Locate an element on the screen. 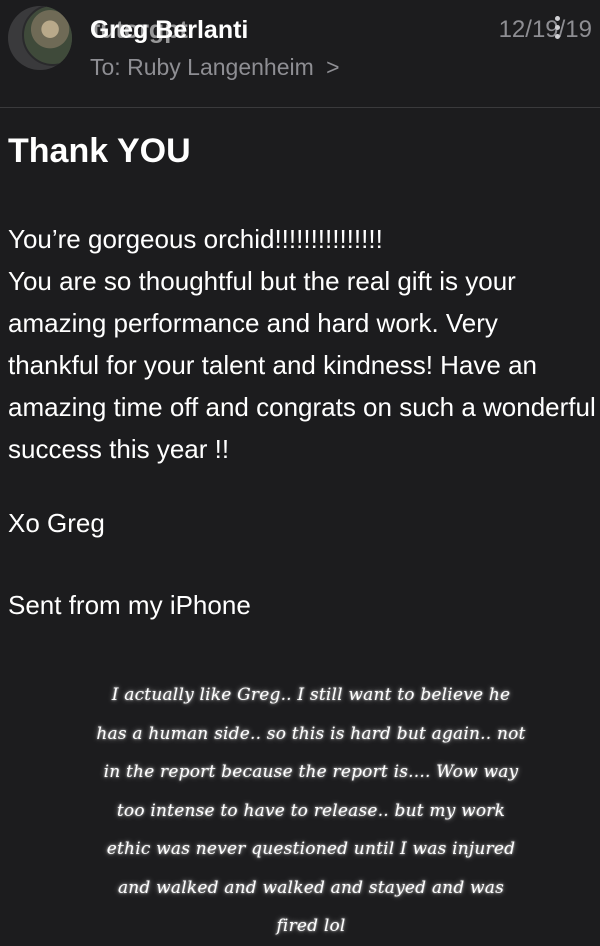 The image size is (600, 946). header-divider is located at coordinates (300, 107).